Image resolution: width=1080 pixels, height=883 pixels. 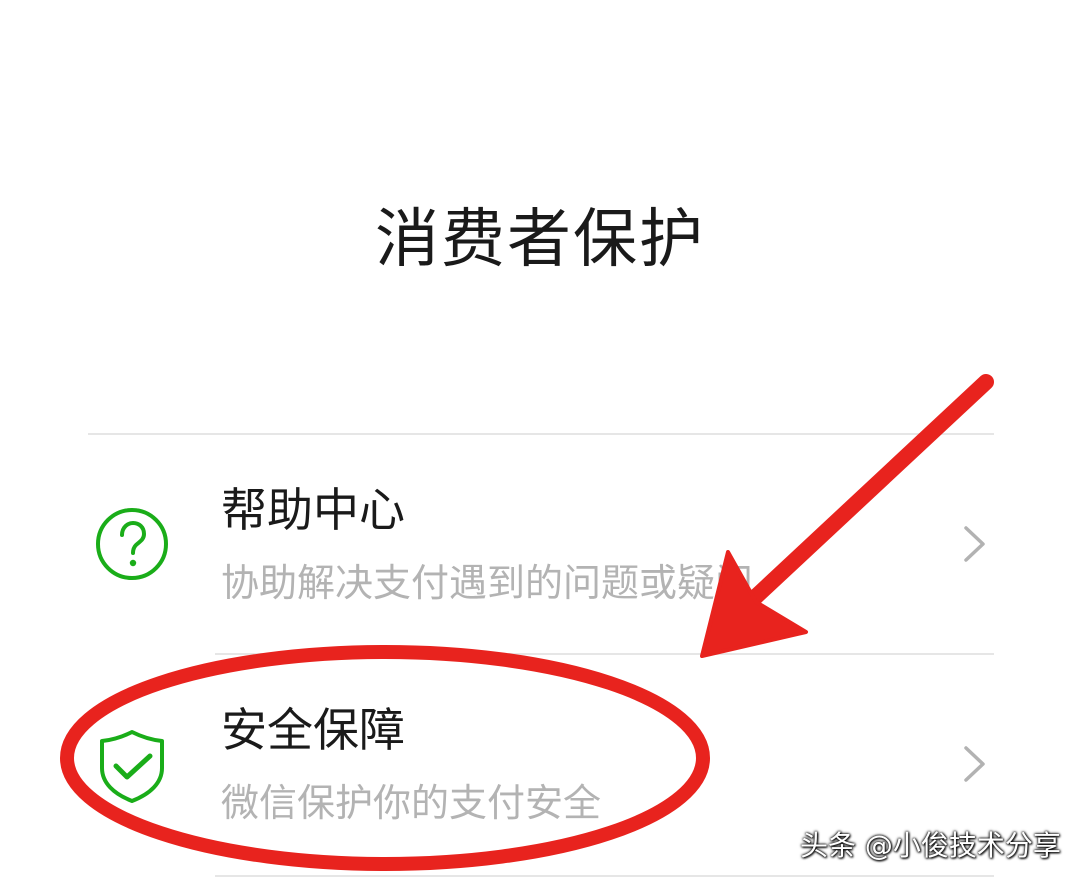 What do you see at coordinates (487, 583) in the screenshot?
I see `menu-item-description: 协助解决支付遇到的问题或疑问` at bounding box center [487, 583].